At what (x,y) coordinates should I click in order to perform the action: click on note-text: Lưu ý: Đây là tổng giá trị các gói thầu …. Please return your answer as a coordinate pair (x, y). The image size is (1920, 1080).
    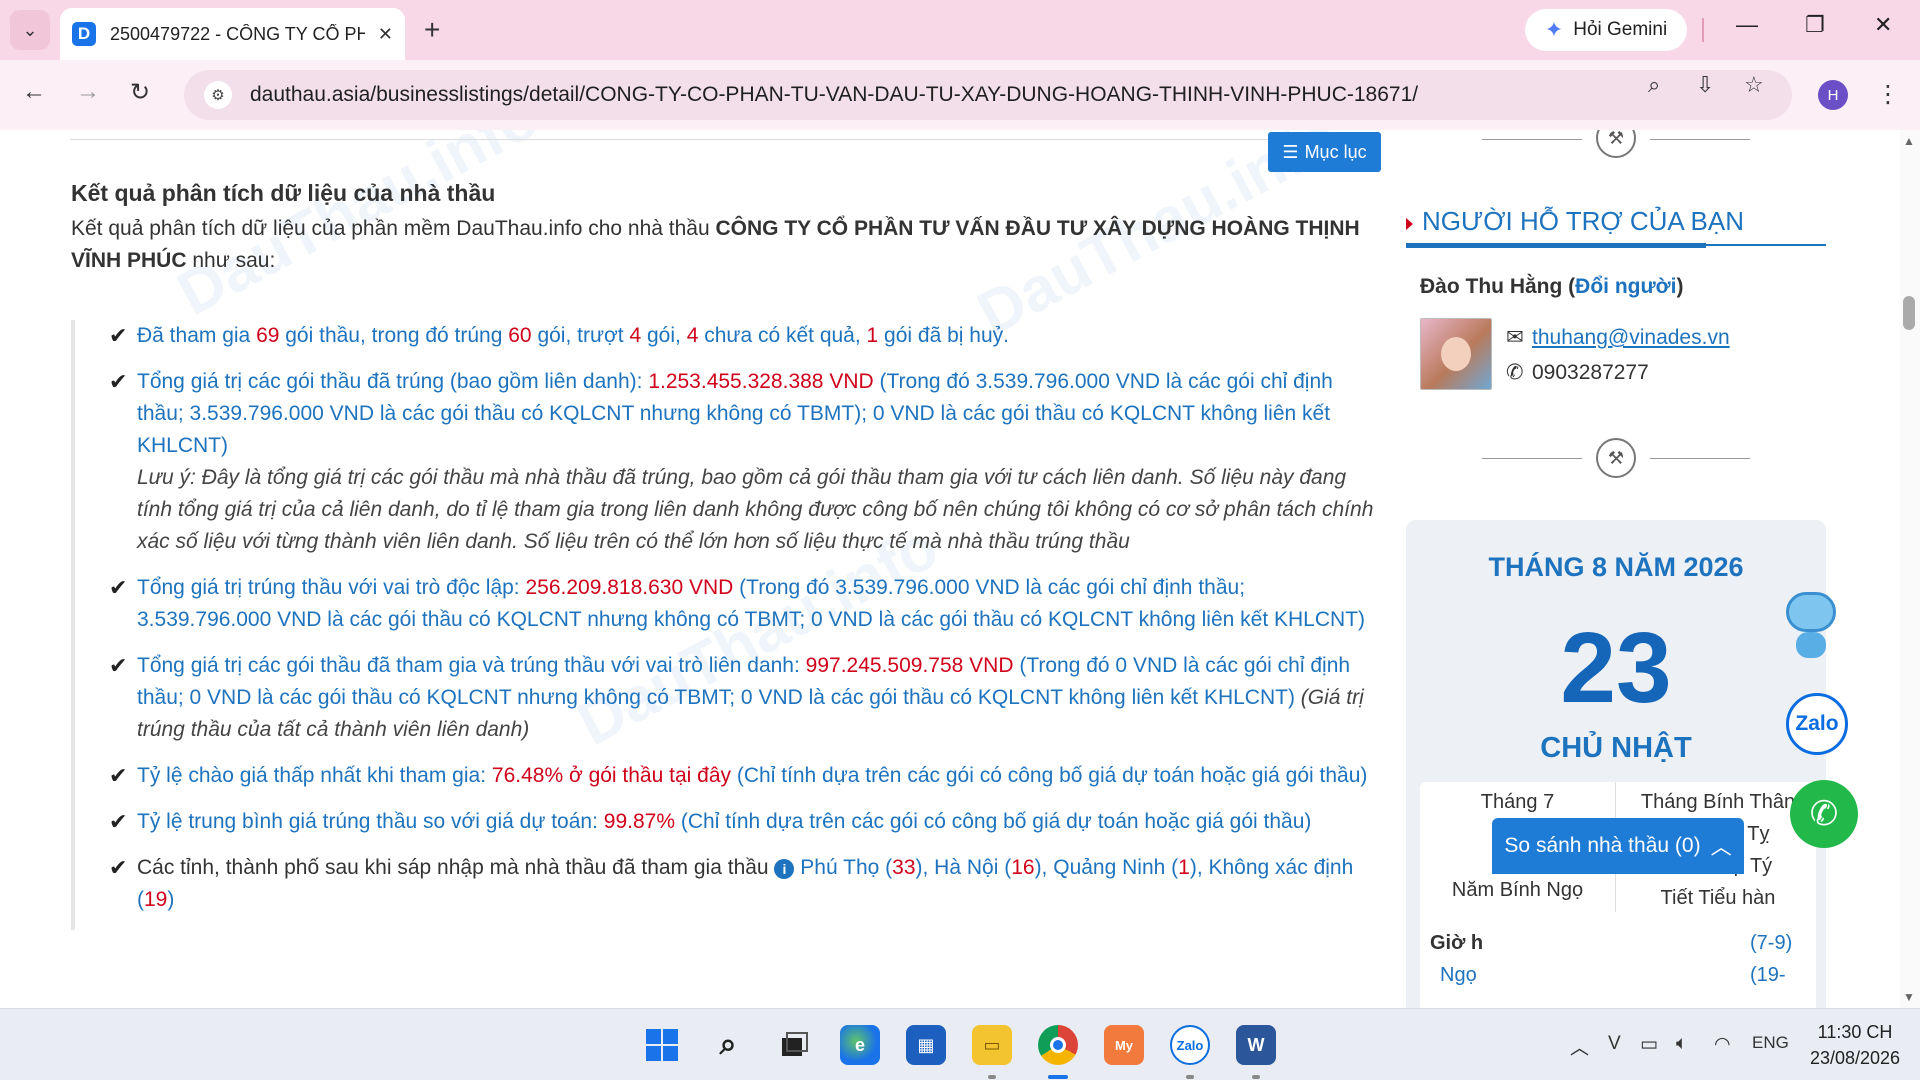
    Looking at the image, I should click on (755, 509).